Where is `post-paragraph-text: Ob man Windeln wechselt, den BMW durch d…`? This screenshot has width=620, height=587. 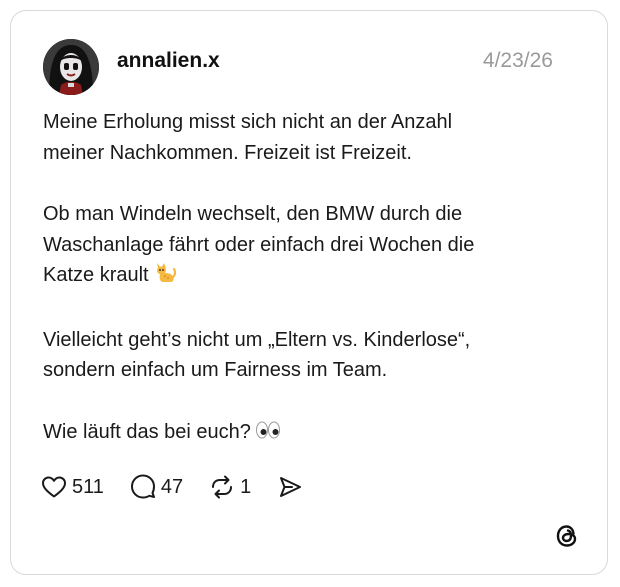
post-paragraph-text: Ob man Windeln wechselt, den BMW durch d… is located at coordinates (259, 244).